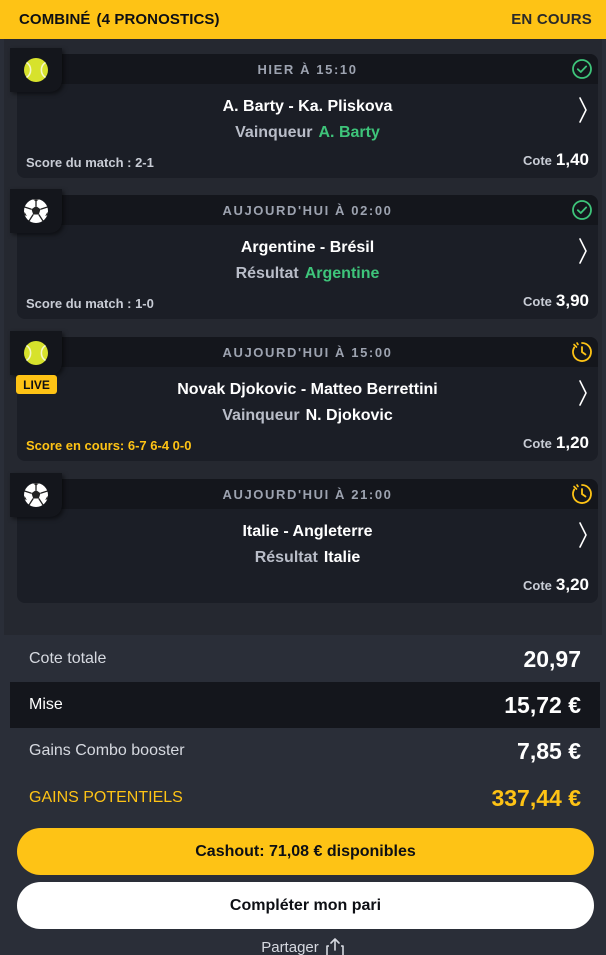  I want to click on booster-row: Gains Combo booster 7,85 €, so click(305, 751).